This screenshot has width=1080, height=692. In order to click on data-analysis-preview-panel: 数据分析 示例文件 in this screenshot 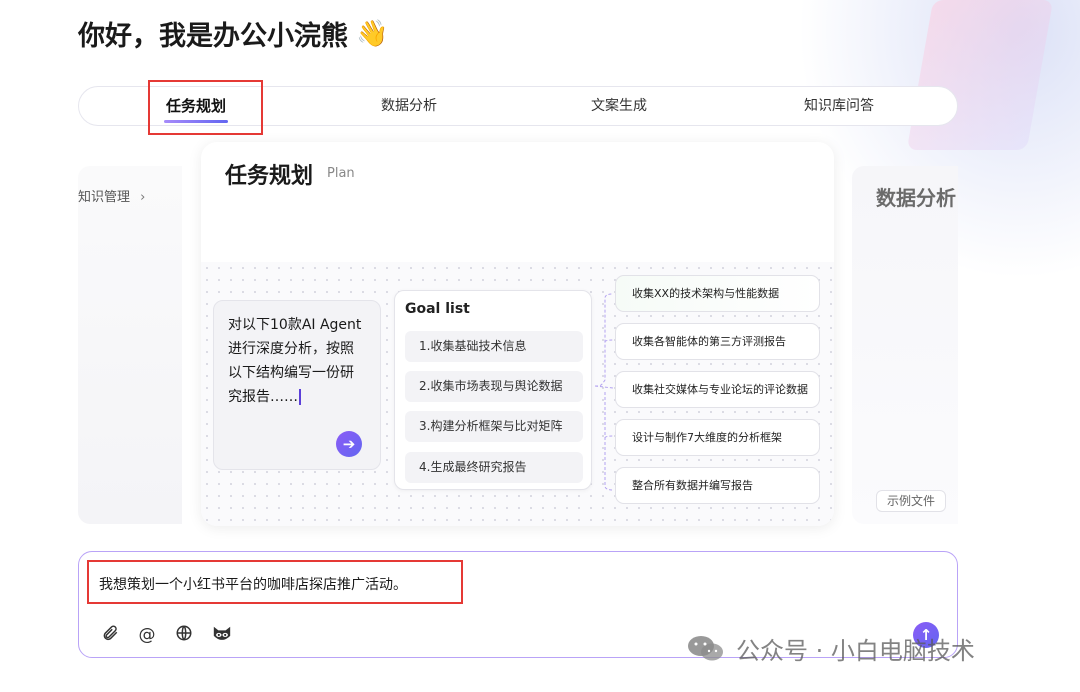, I will do `click(905, 345)`.